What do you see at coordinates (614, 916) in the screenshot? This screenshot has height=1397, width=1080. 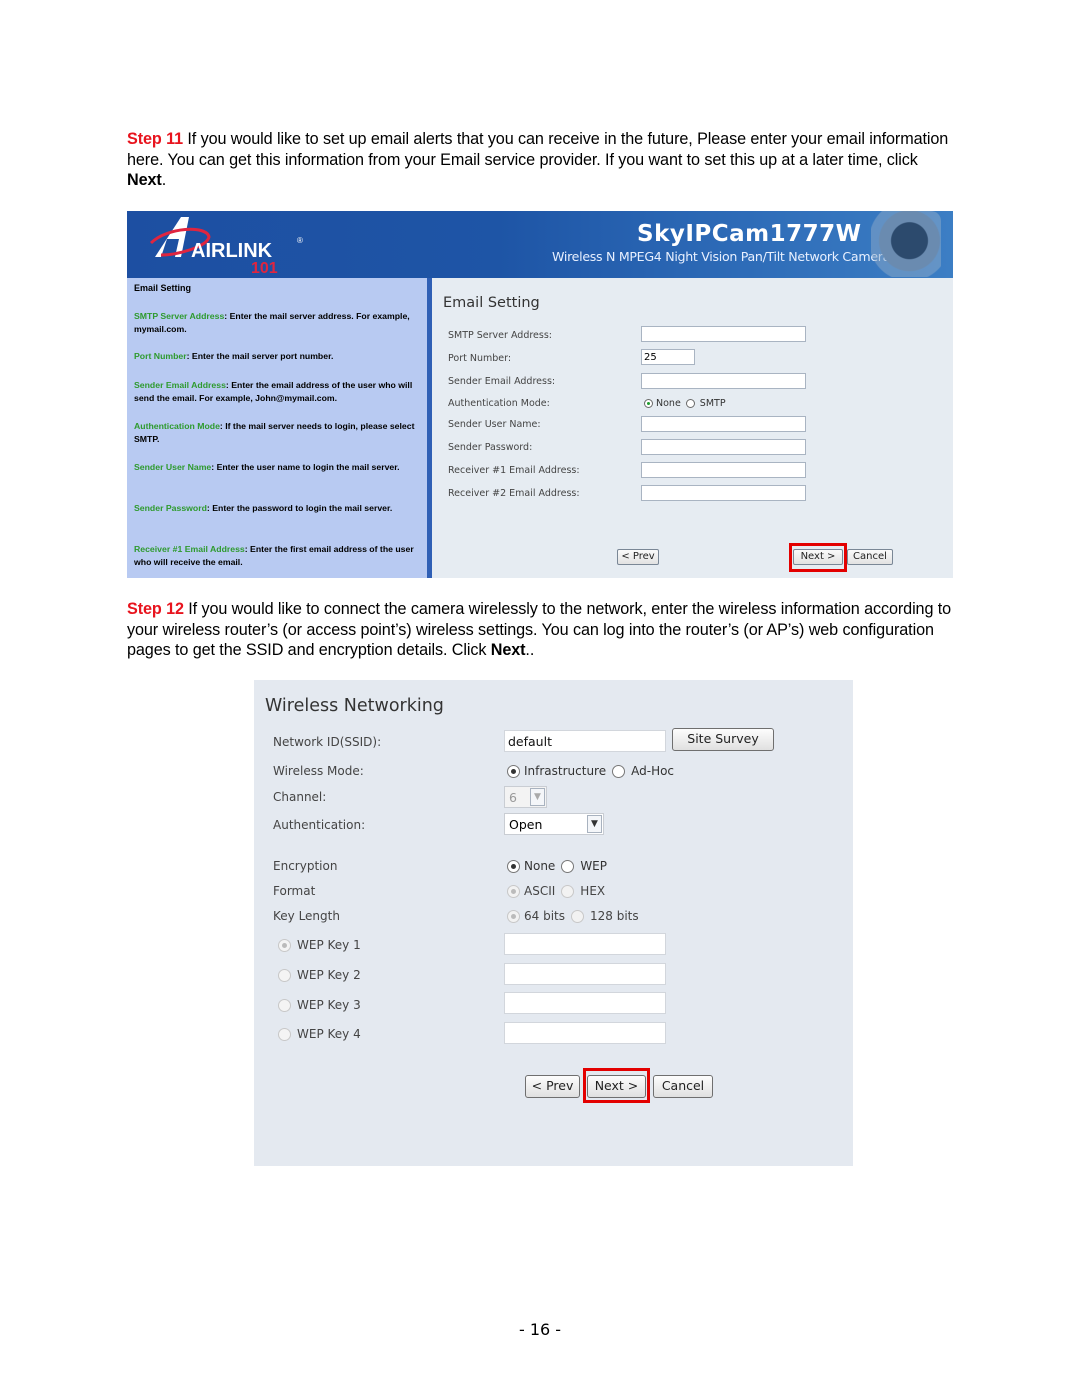 I see `key-128-label: 128 bits` at bounding box center [614, 916].